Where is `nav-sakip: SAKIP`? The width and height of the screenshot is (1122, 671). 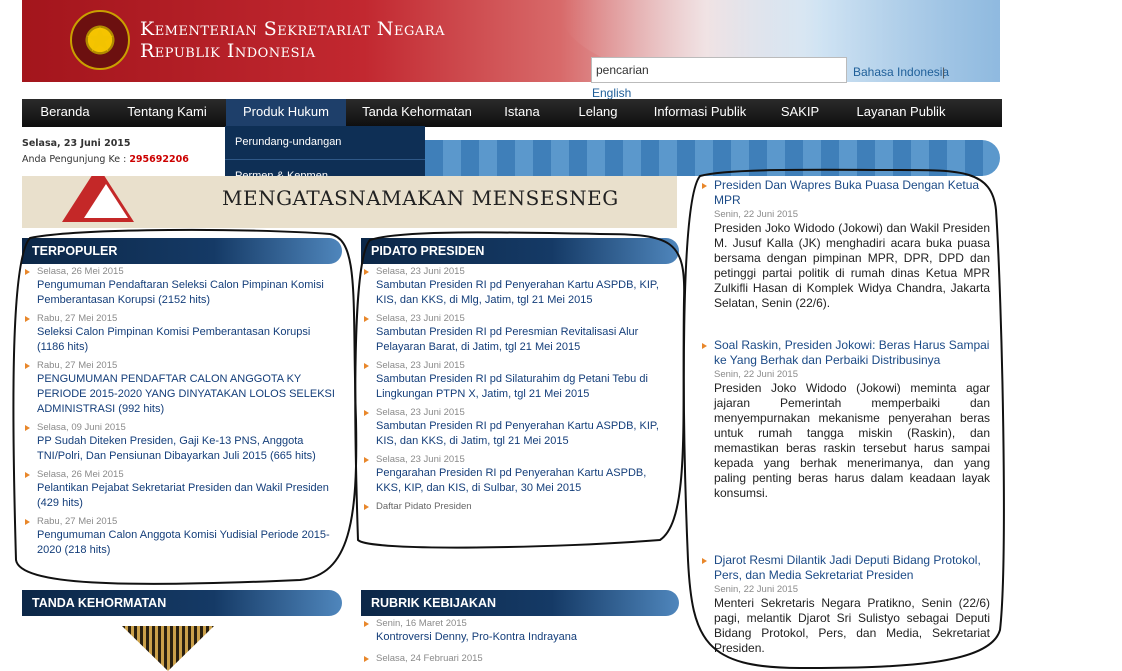
nav-sakip: SAKIP is located at coordinates (800, 113).